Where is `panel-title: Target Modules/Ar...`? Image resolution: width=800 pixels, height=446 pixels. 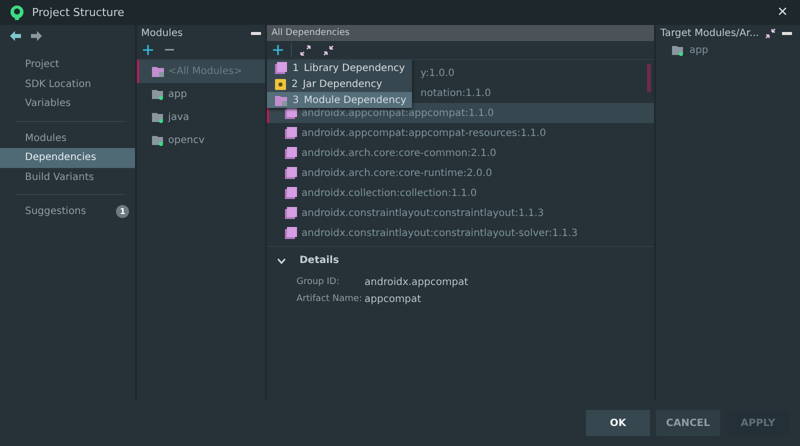
panel-title: Target Modules/Ar... is located at coordinates (709, 33).